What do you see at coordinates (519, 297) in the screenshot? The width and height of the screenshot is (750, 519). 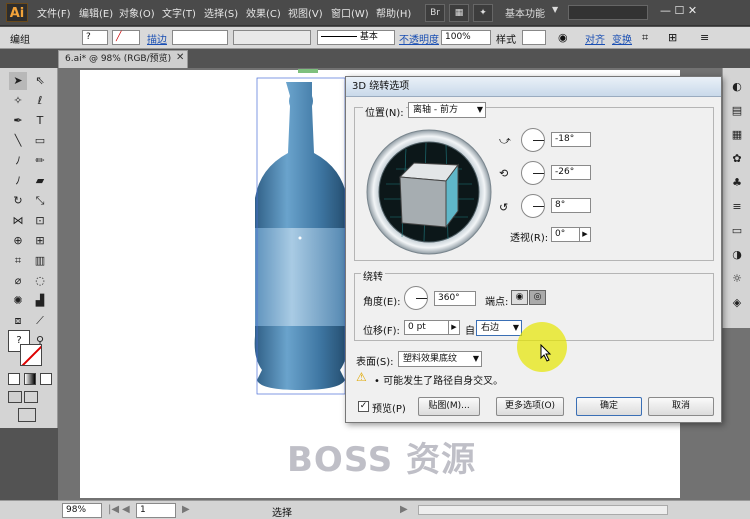 I see `cap-on-icon: ◉` at bounding box center [519, 297].